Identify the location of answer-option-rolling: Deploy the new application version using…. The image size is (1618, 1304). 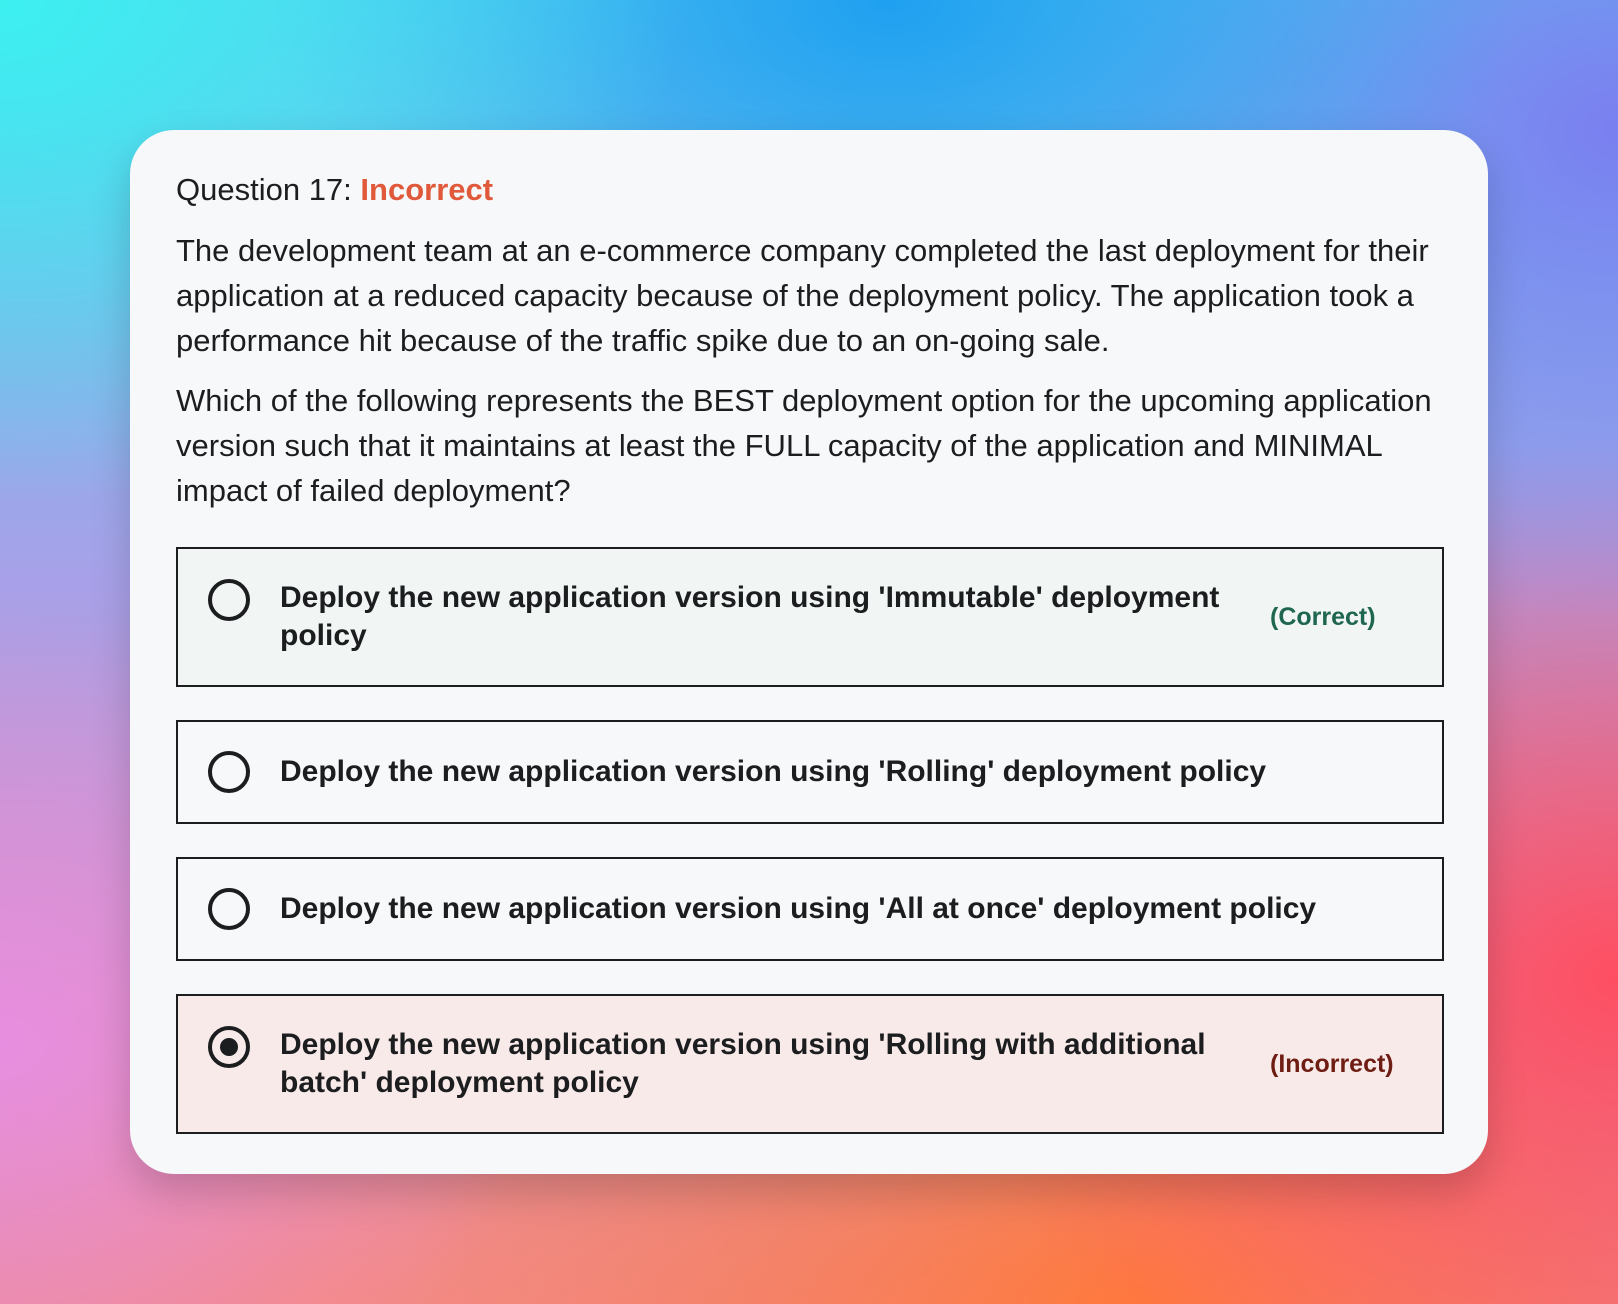
(810, 772).